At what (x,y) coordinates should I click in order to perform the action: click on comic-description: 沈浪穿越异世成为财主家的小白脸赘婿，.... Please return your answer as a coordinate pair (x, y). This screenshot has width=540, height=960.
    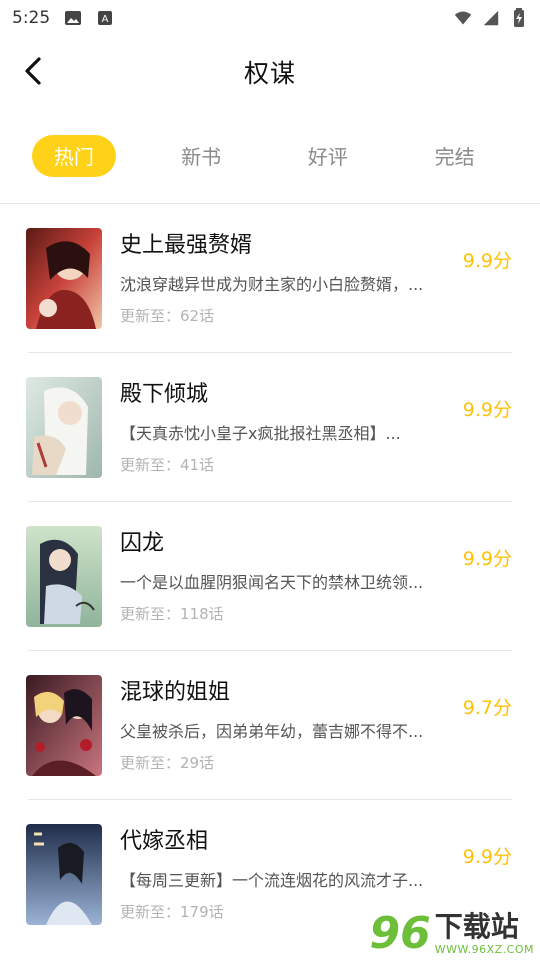
    Looking at the image, I should click on (272, 284).